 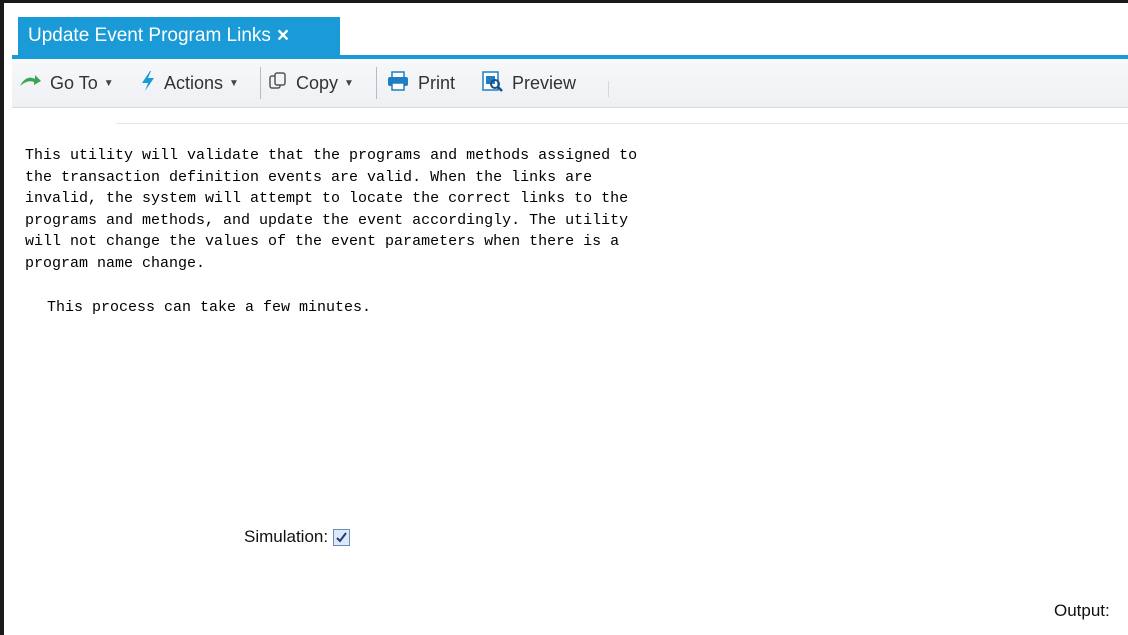 What do you see at coordinates (622, 123) in the screenshot?
I see `content-divider` at bounding box center [622, 123].